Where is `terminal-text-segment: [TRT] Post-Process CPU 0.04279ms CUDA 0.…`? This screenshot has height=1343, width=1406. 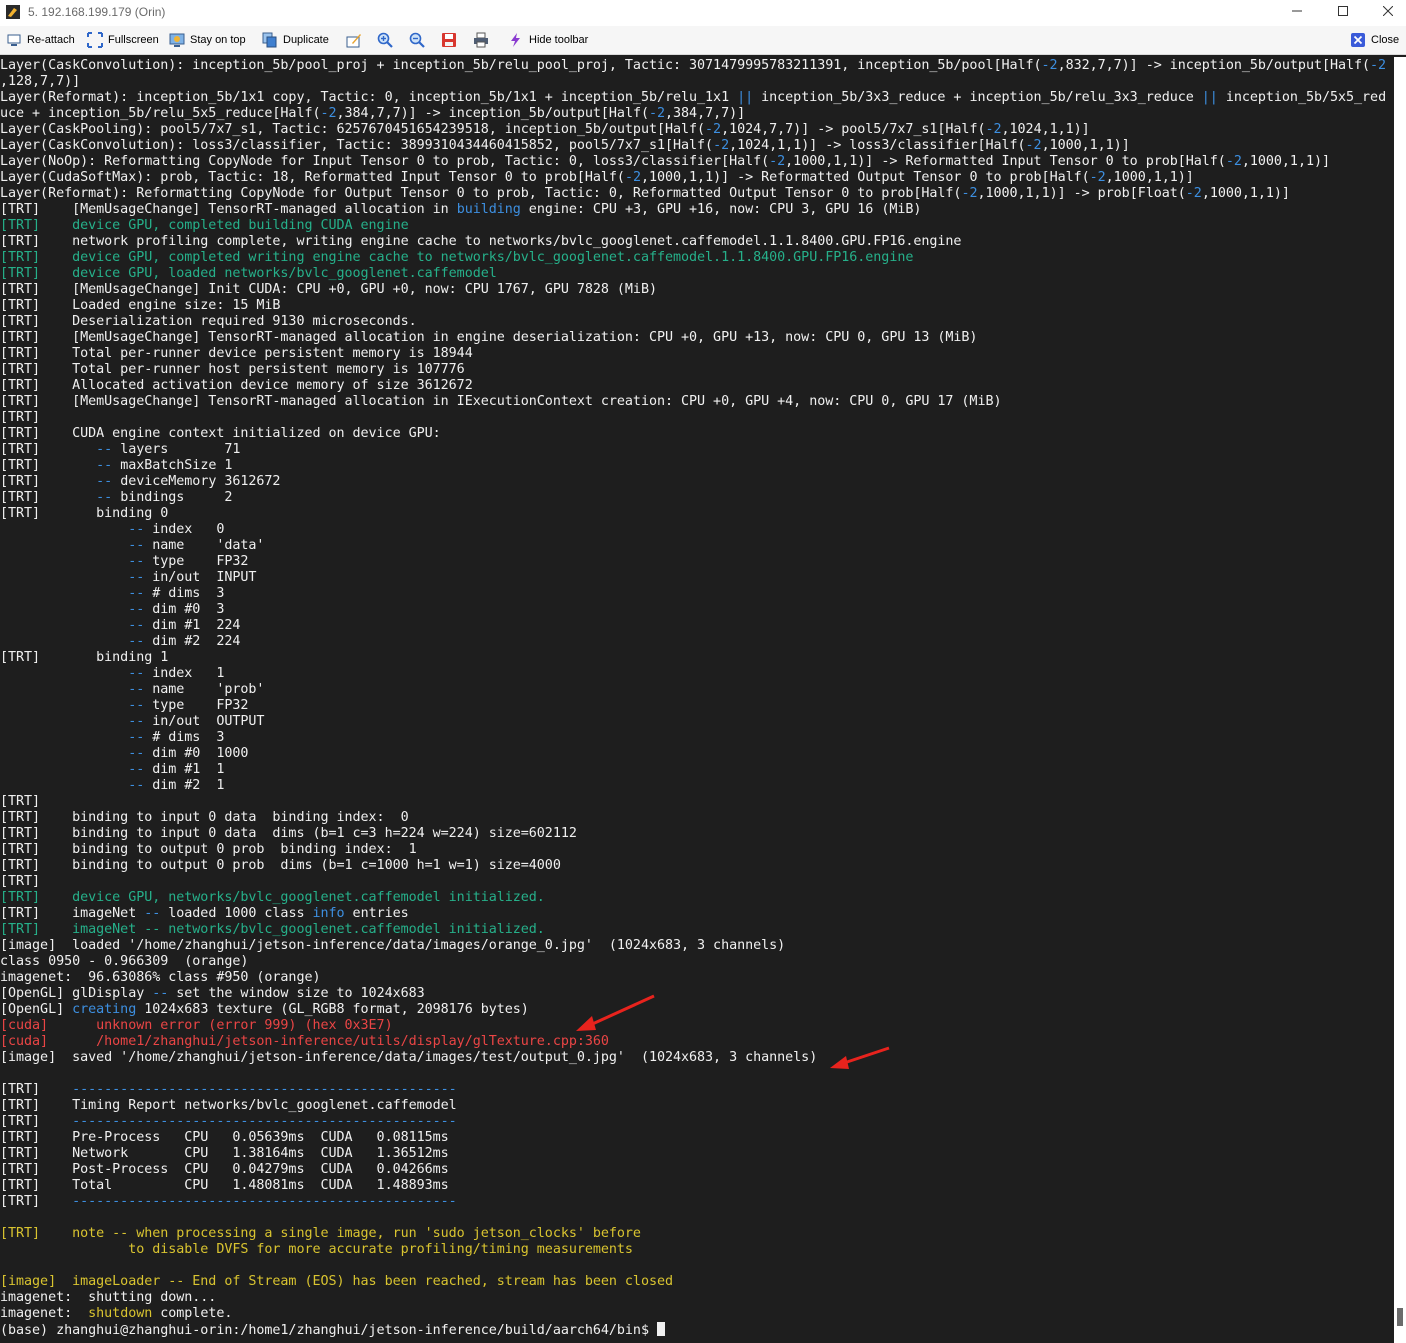 terminal-text-segment: [TRT] Post-Process CPU 0.04279ms CUDA 0.… is located at coordinates (224, 1169).